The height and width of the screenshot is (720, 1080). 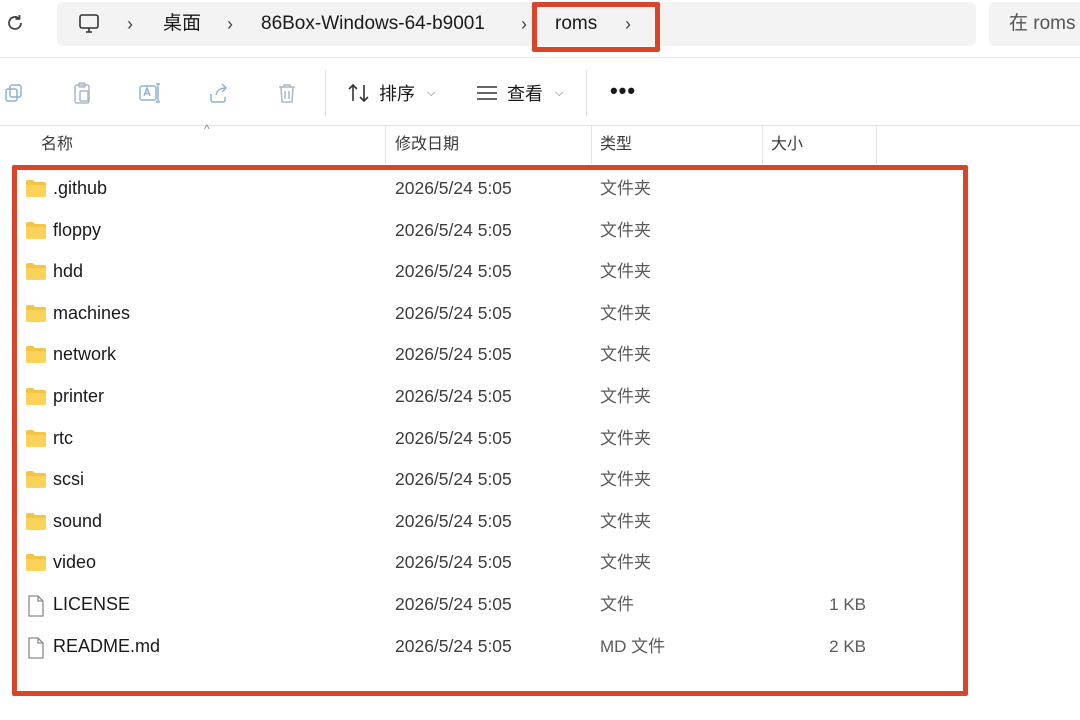 I want to click on file-name: .github, so click(x=80, y=188).